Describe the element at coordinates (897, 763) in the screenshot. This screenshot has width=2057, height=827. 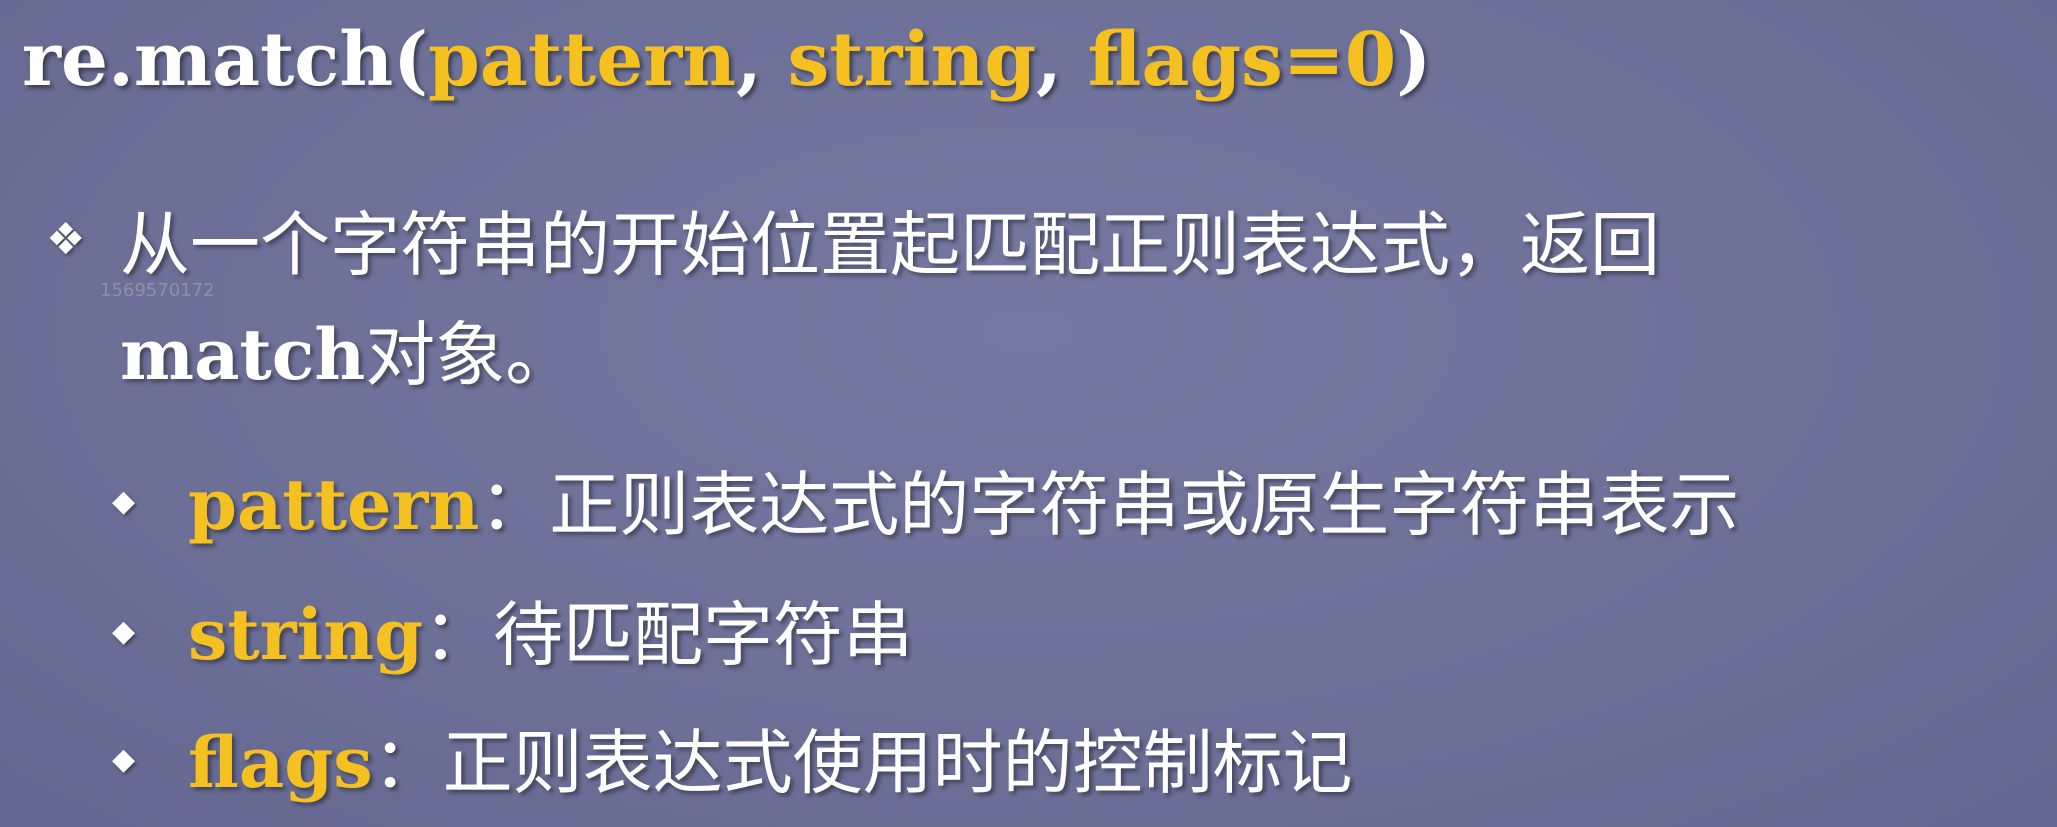
I see `param-description: 正则表达式使用时的控制标记` at that location.